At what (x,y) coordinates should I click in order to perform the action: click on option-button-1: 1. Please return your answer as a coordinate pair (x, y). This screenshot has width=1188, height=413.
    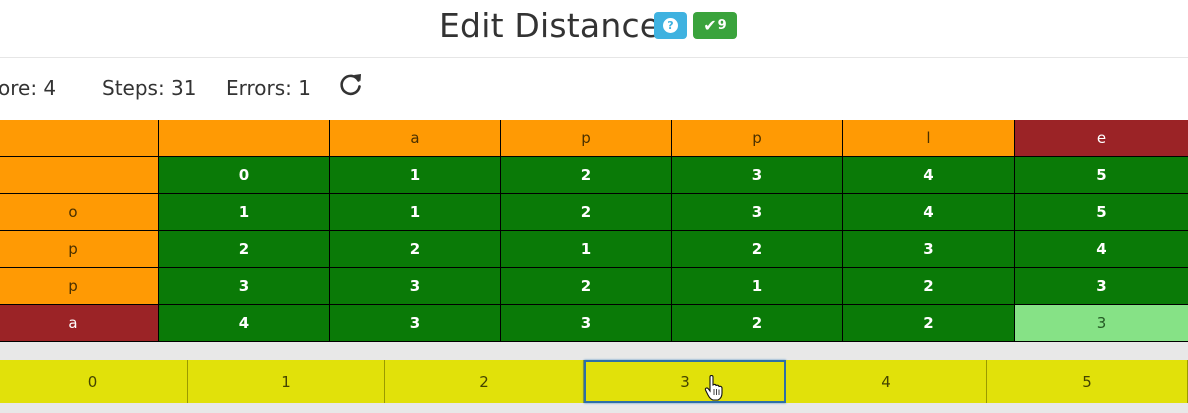
    Looking at the image, I should click on (286, 381).